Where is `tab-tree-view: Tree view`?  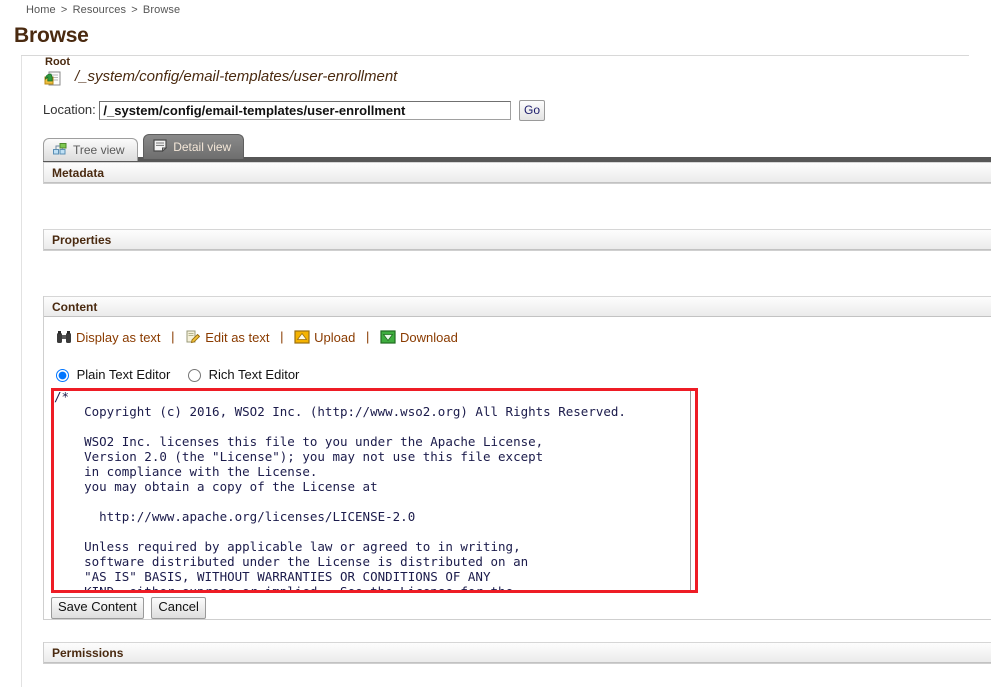 tab-tree-view: Tree view is located at coordinates (90, 149).